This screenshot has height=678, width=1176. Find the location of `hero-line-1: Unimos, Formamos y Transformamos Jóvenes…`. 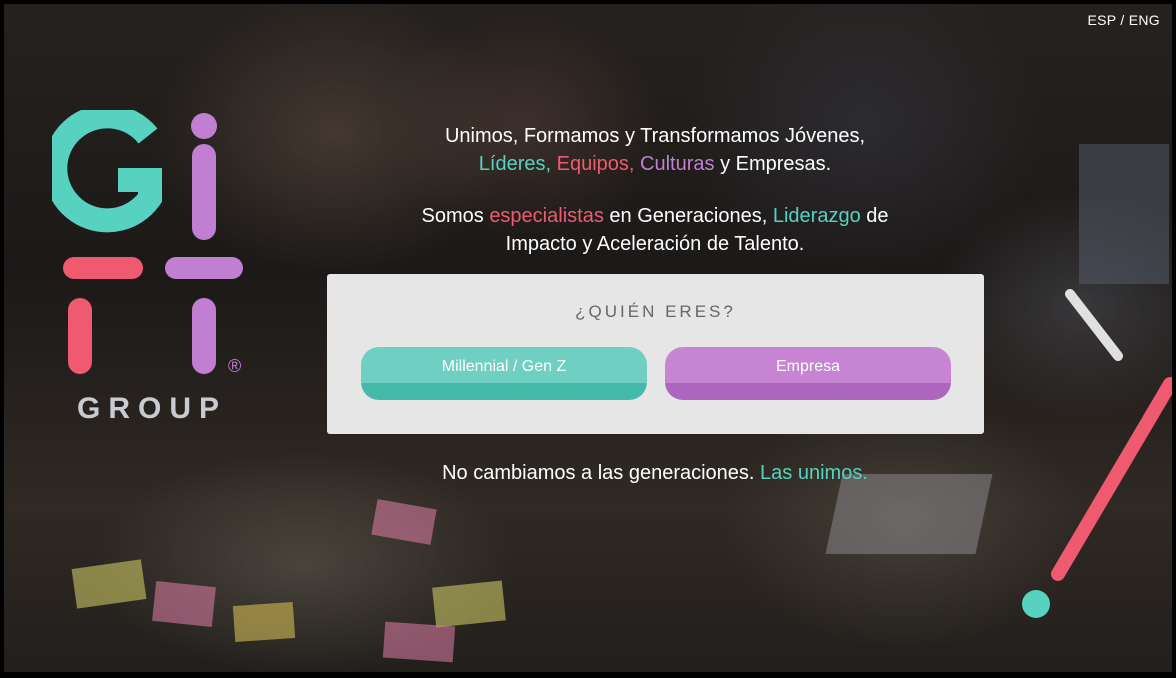

hero-line-1: Unimos, Formamos y Transformamos Jóvenes… is located at coordinates (655, 136).